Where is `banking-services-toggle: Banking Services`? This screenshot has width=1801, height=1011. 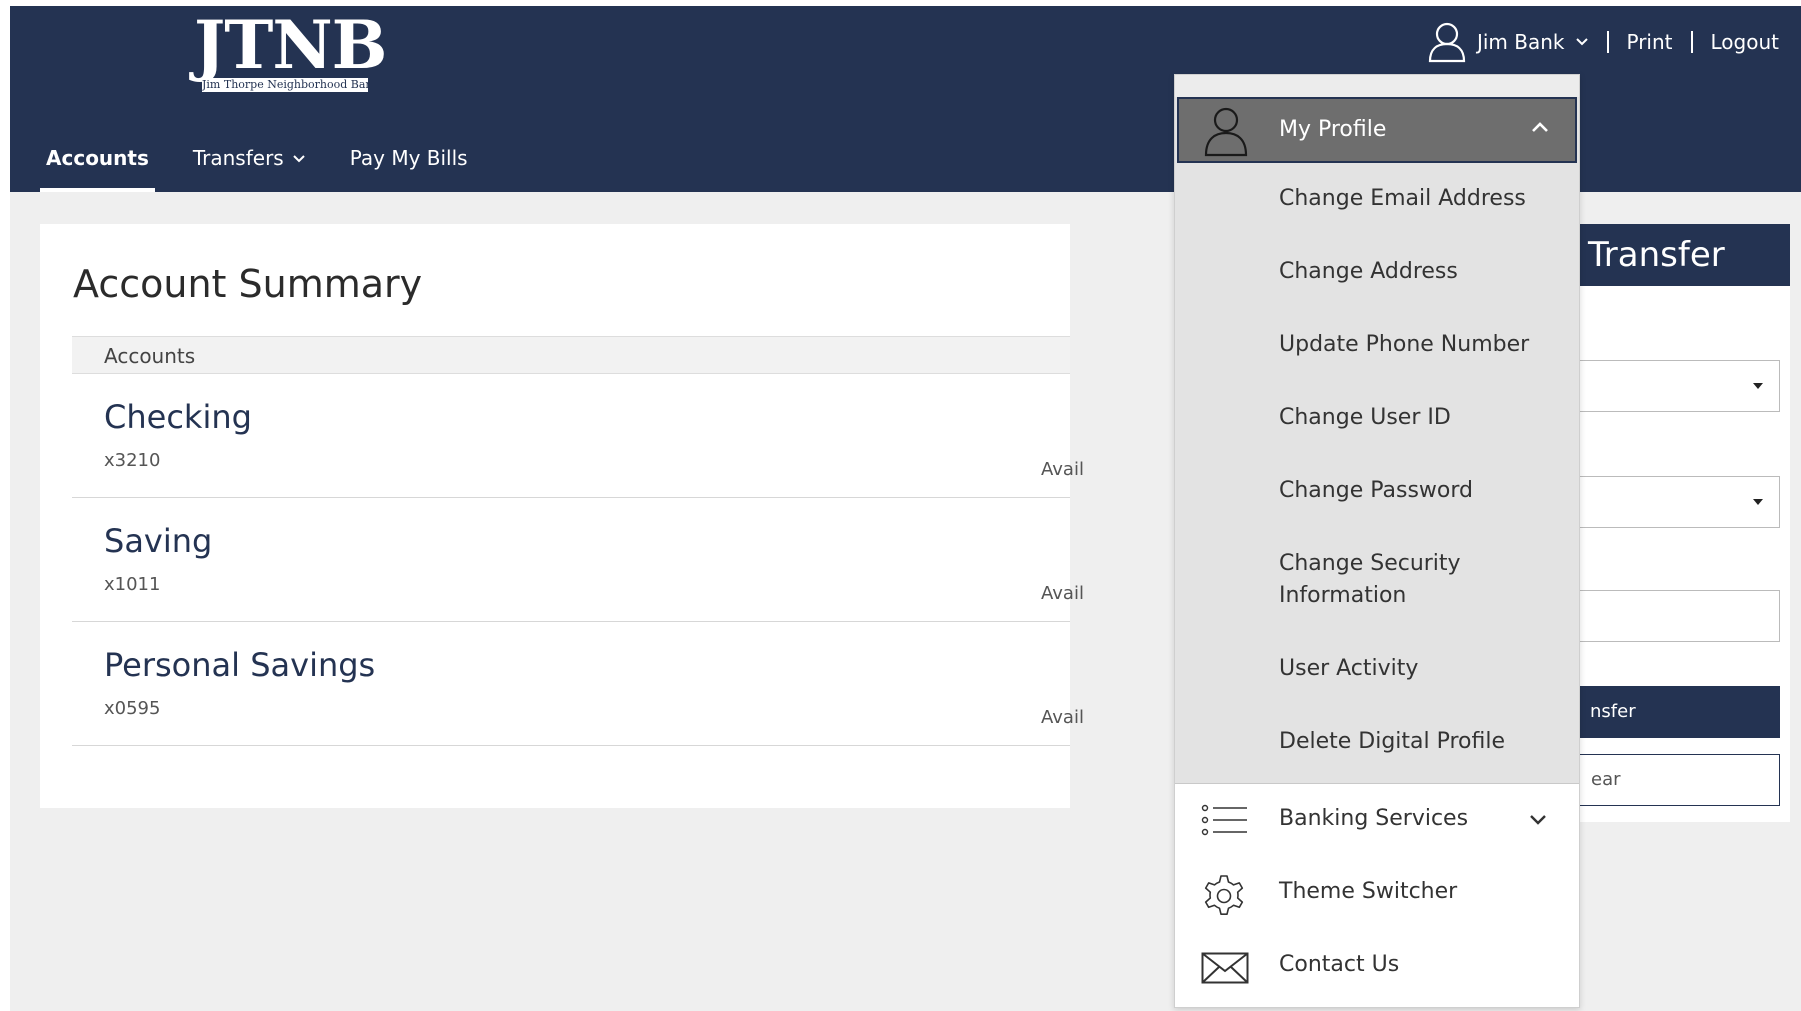
banking-services-toggle: Banking Services is located at coordinates (1377, 821).